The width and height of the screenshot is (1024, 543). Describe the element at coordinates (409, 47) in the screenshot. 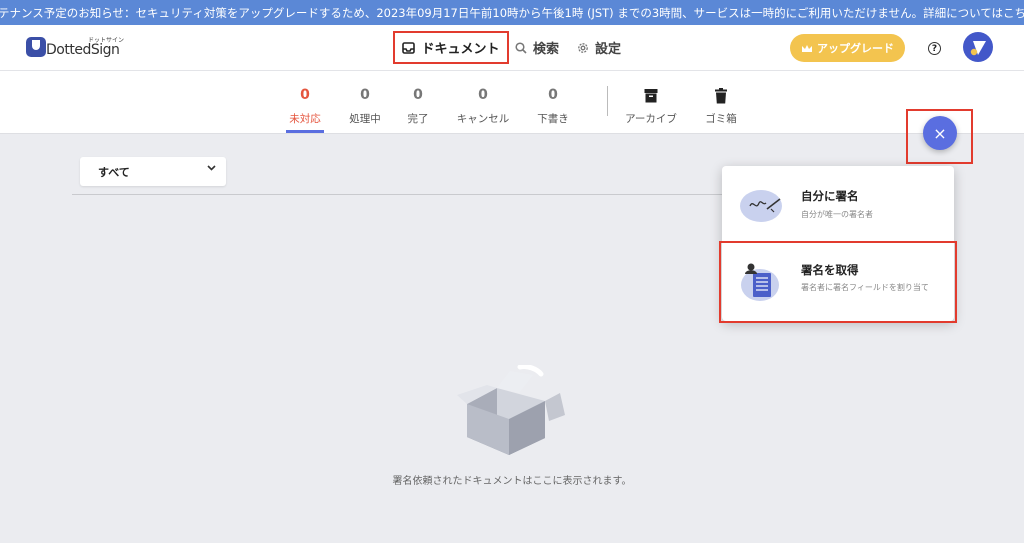

I see `inbox-icon` at that location.